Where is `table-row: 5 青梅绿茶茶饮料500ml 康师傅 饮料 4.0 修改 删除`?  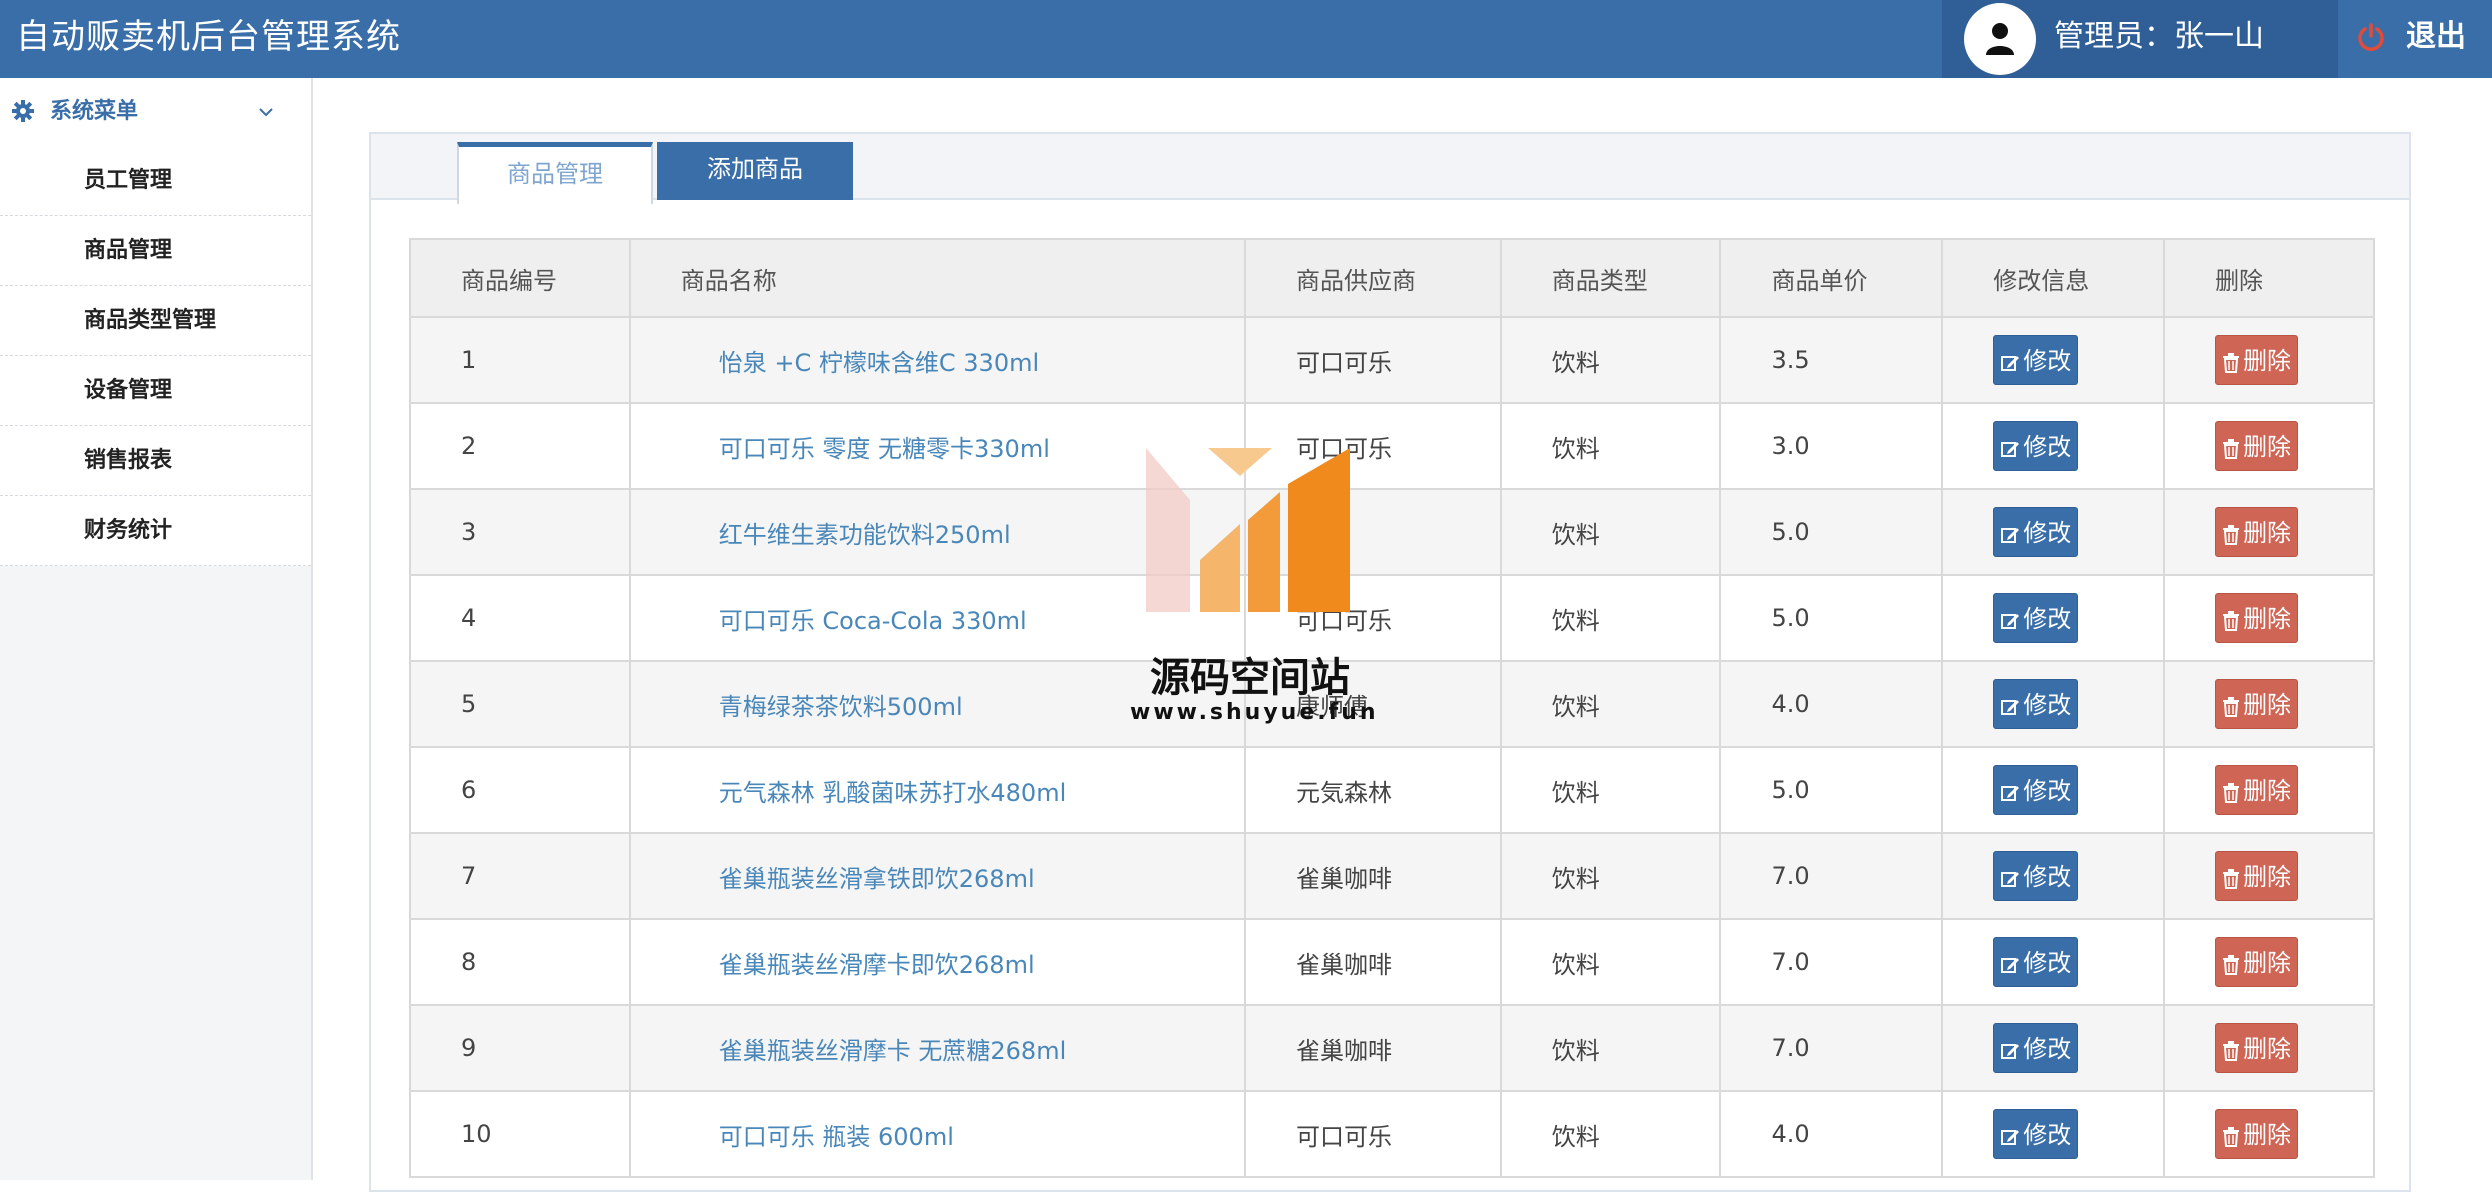 table-row: 5 青梅绿茶茶饮料500ml 康师傅 饮料 4.0 修改 删除 is located at coordinates (1392, 704).